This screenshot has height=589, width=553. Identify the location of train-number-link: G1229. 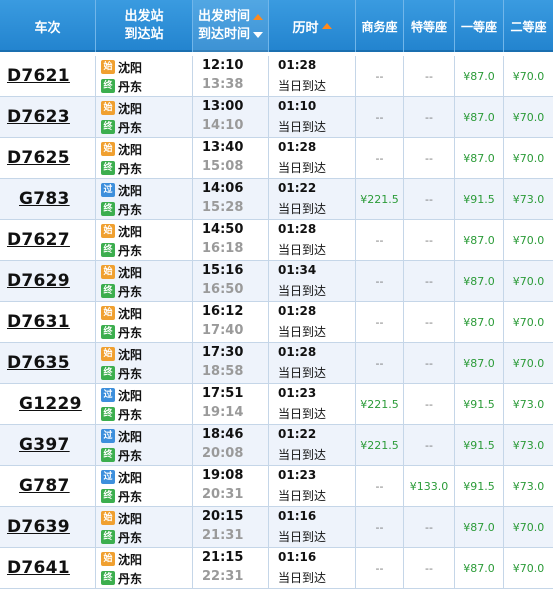
(47, 404).